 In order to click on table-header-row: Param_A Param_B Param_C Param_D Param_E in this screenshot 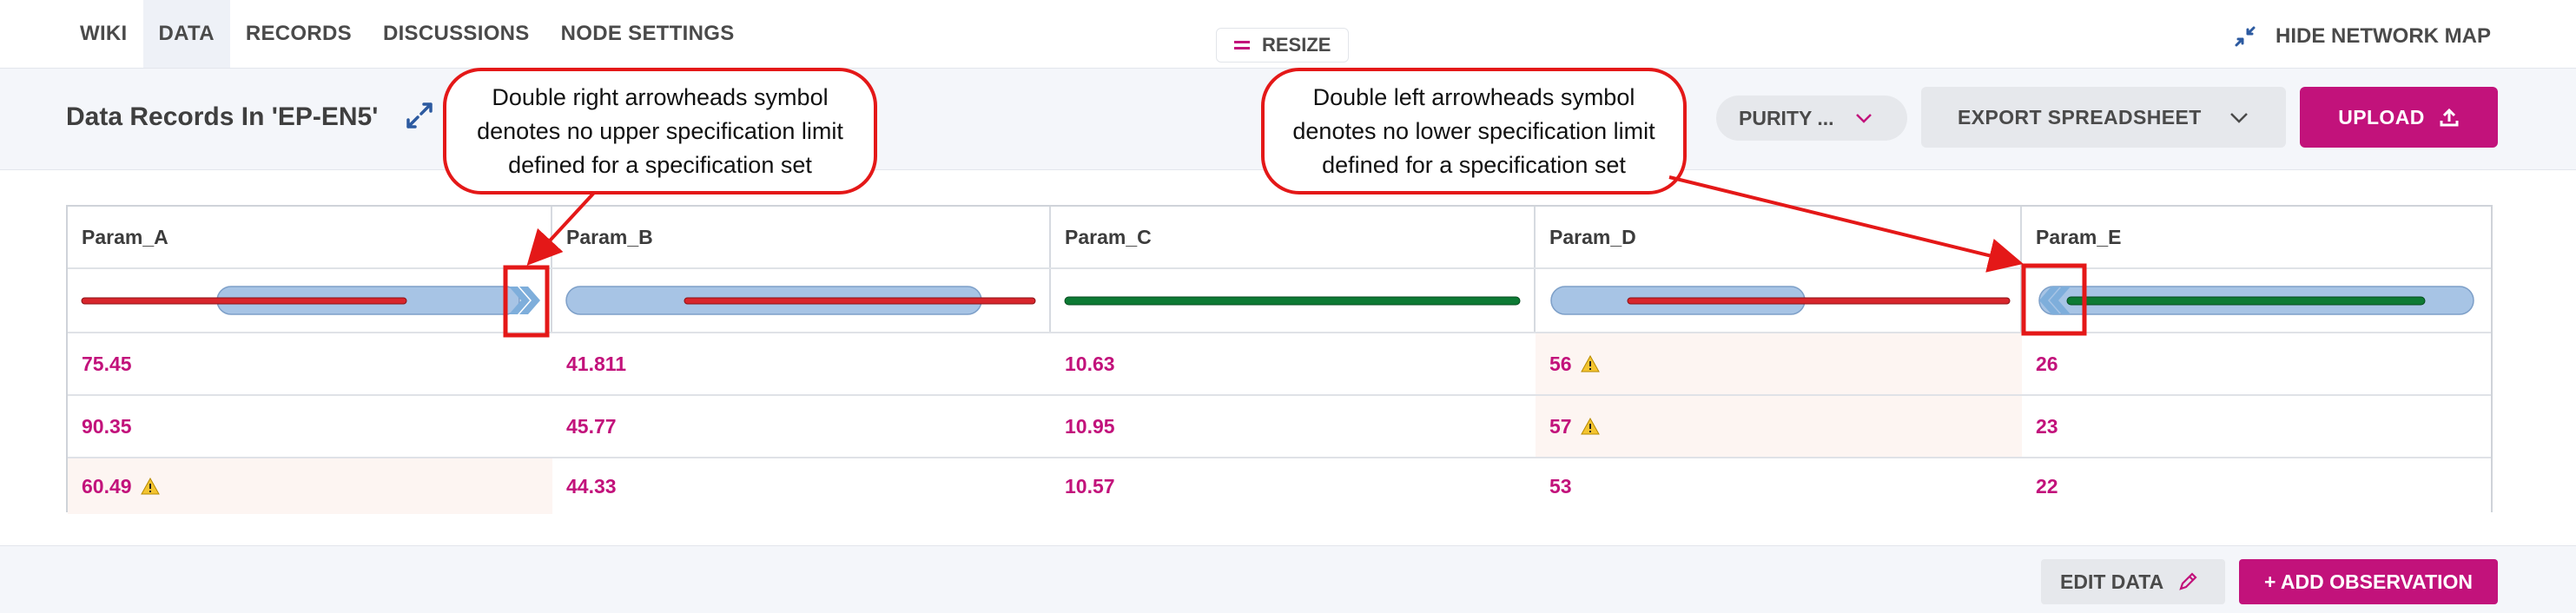, I will do `click(1279, 238)`.